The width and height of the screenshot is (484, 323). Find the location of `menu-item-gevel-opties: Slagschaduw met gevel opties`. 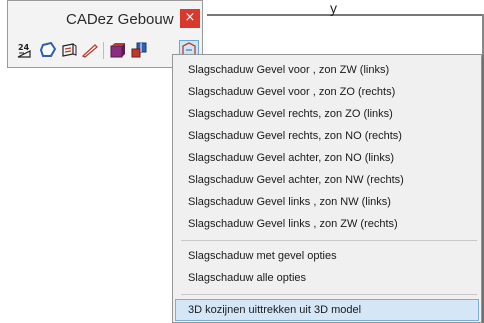

menu-item-gevel-opties: Slagschaduw met gevel opties is located at coordinates (327, 256).